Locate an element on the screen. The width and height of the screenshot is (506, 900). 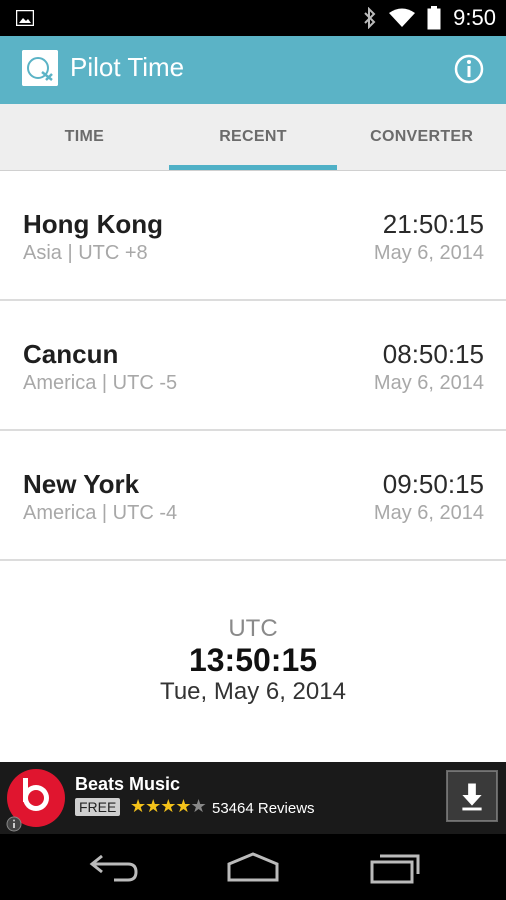
home-icon is located at coordinates (253, 867).